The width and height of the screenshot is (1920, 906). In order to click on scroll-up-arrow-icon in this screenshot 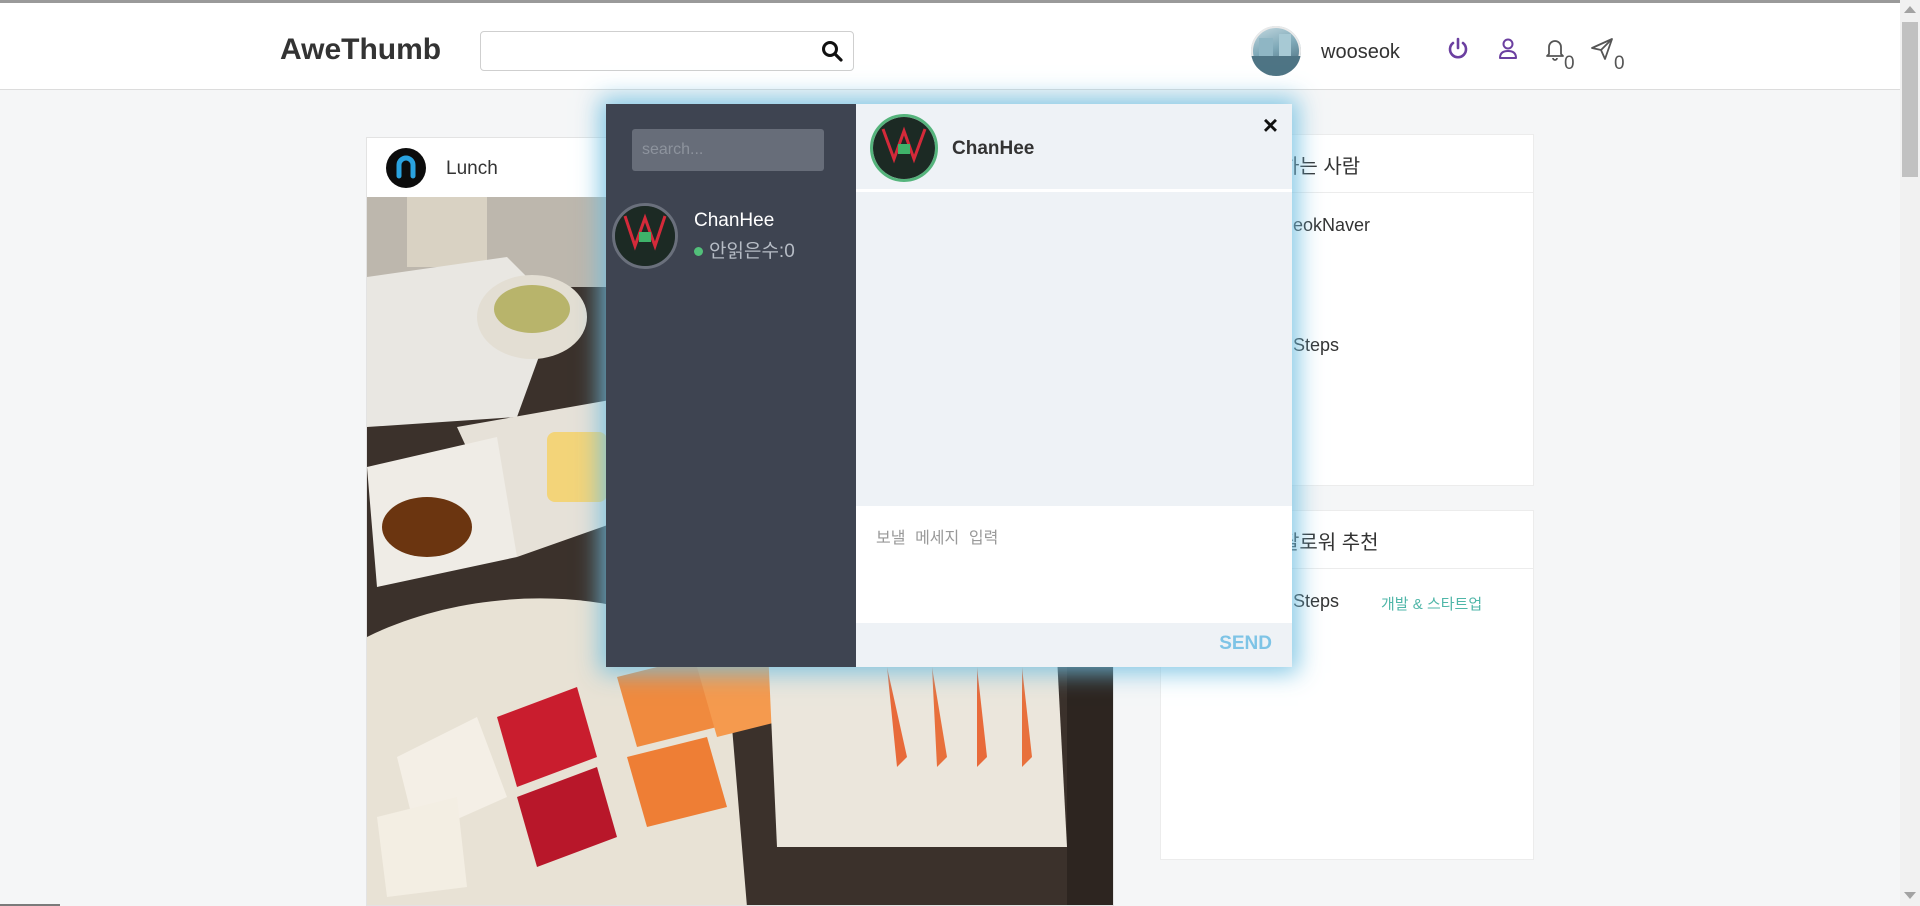, I will do `click(1910, 9)`.